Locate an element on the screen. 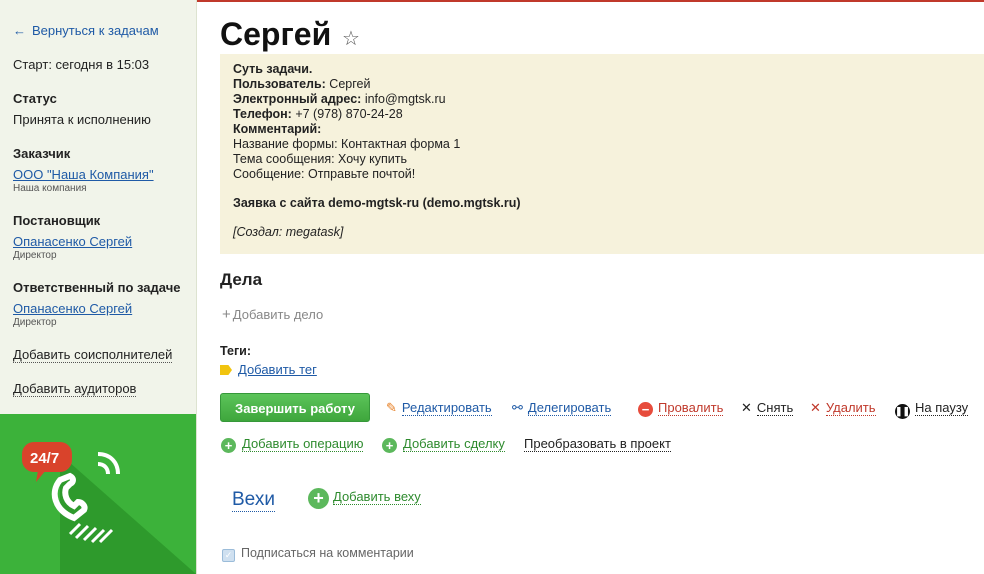  convert-to-project-action: Преобразовать в проект is located at coordinates (597, 444).